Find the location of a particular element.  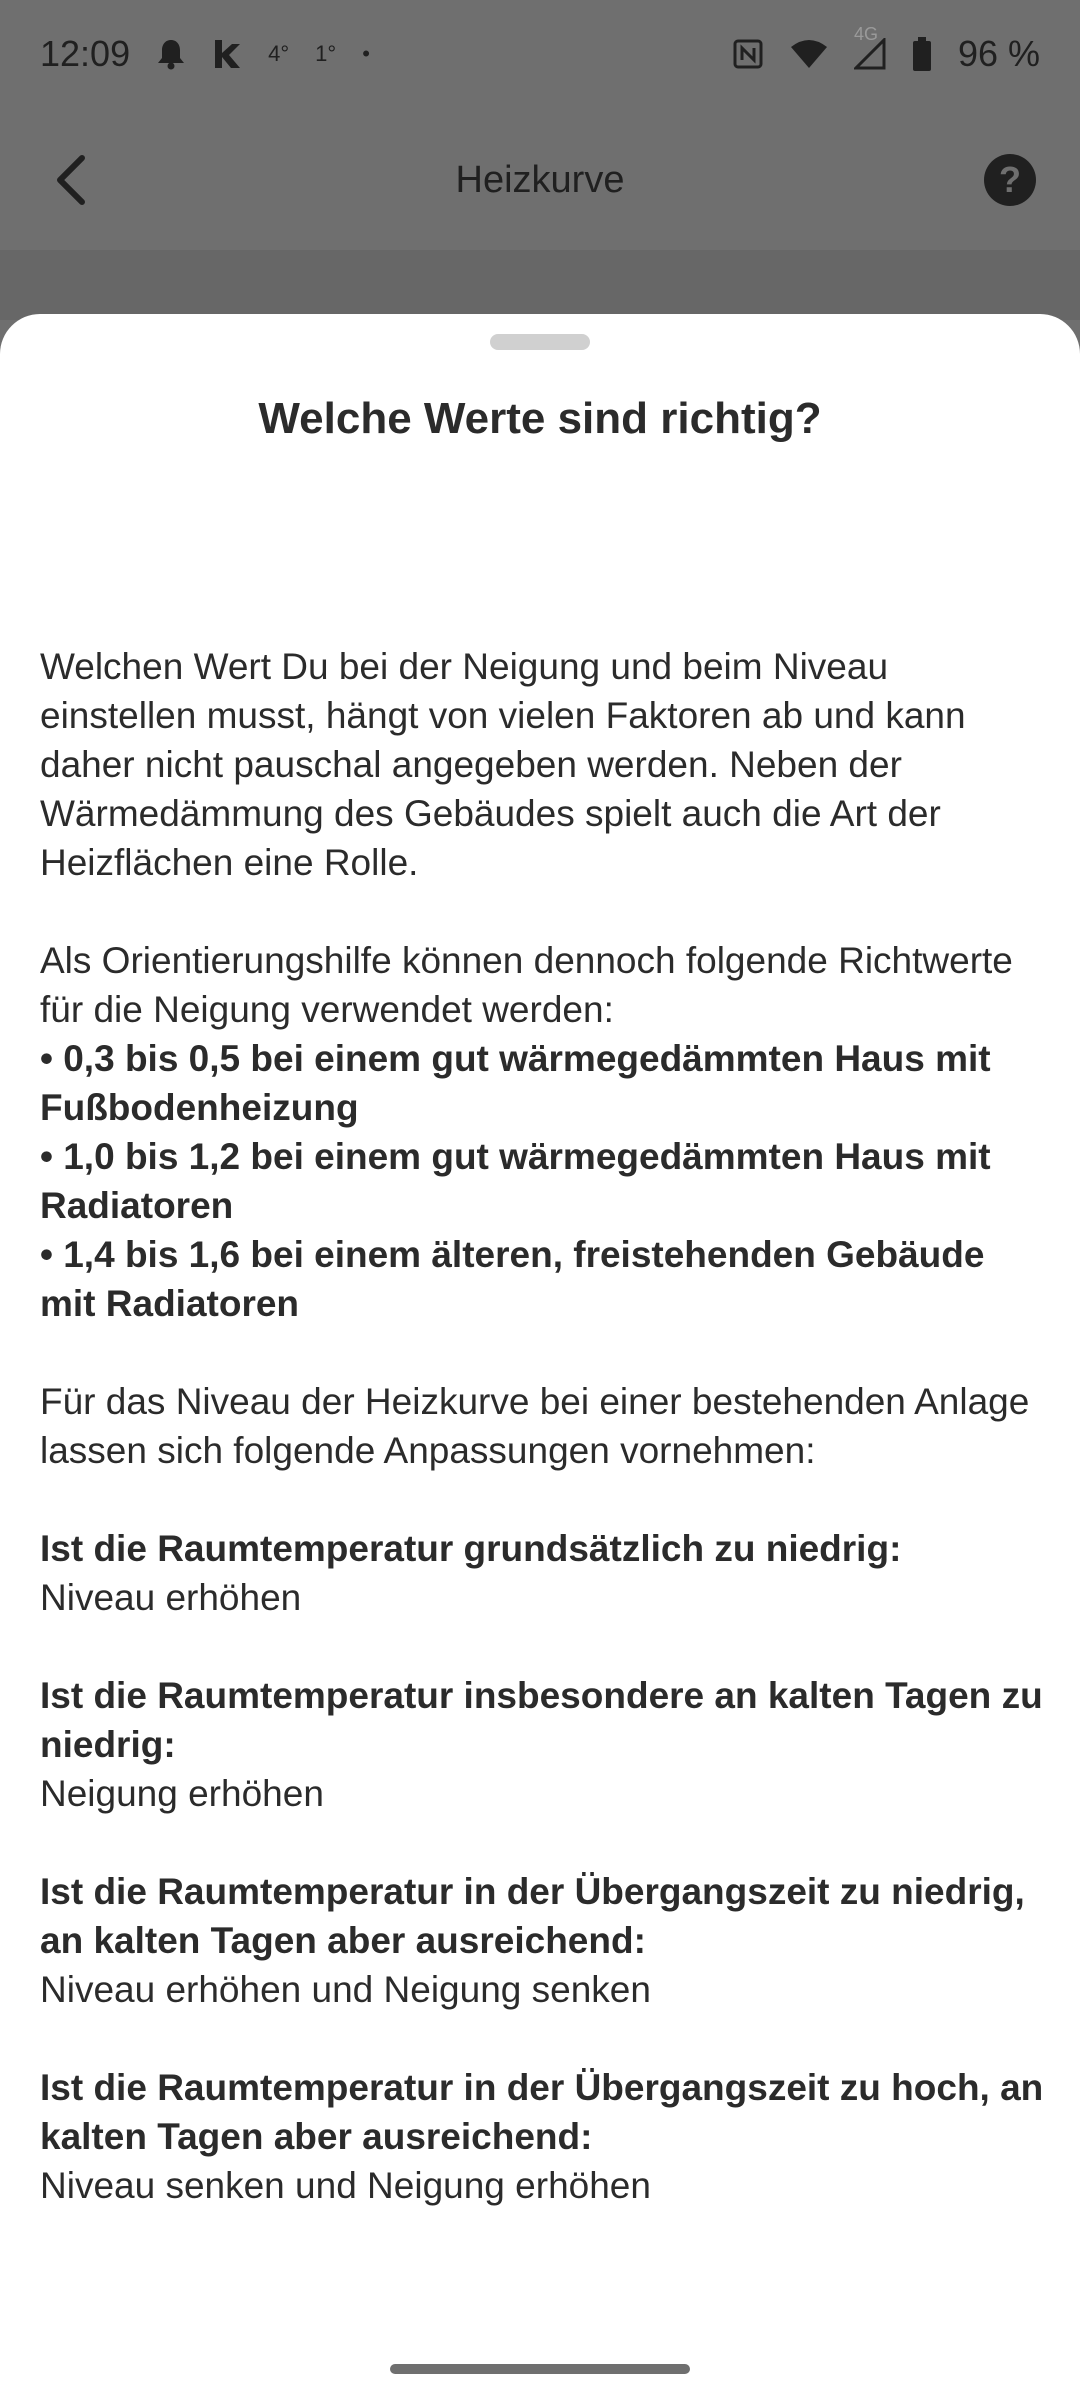

status-time: 12:09 is located at coordinates (85, 53).